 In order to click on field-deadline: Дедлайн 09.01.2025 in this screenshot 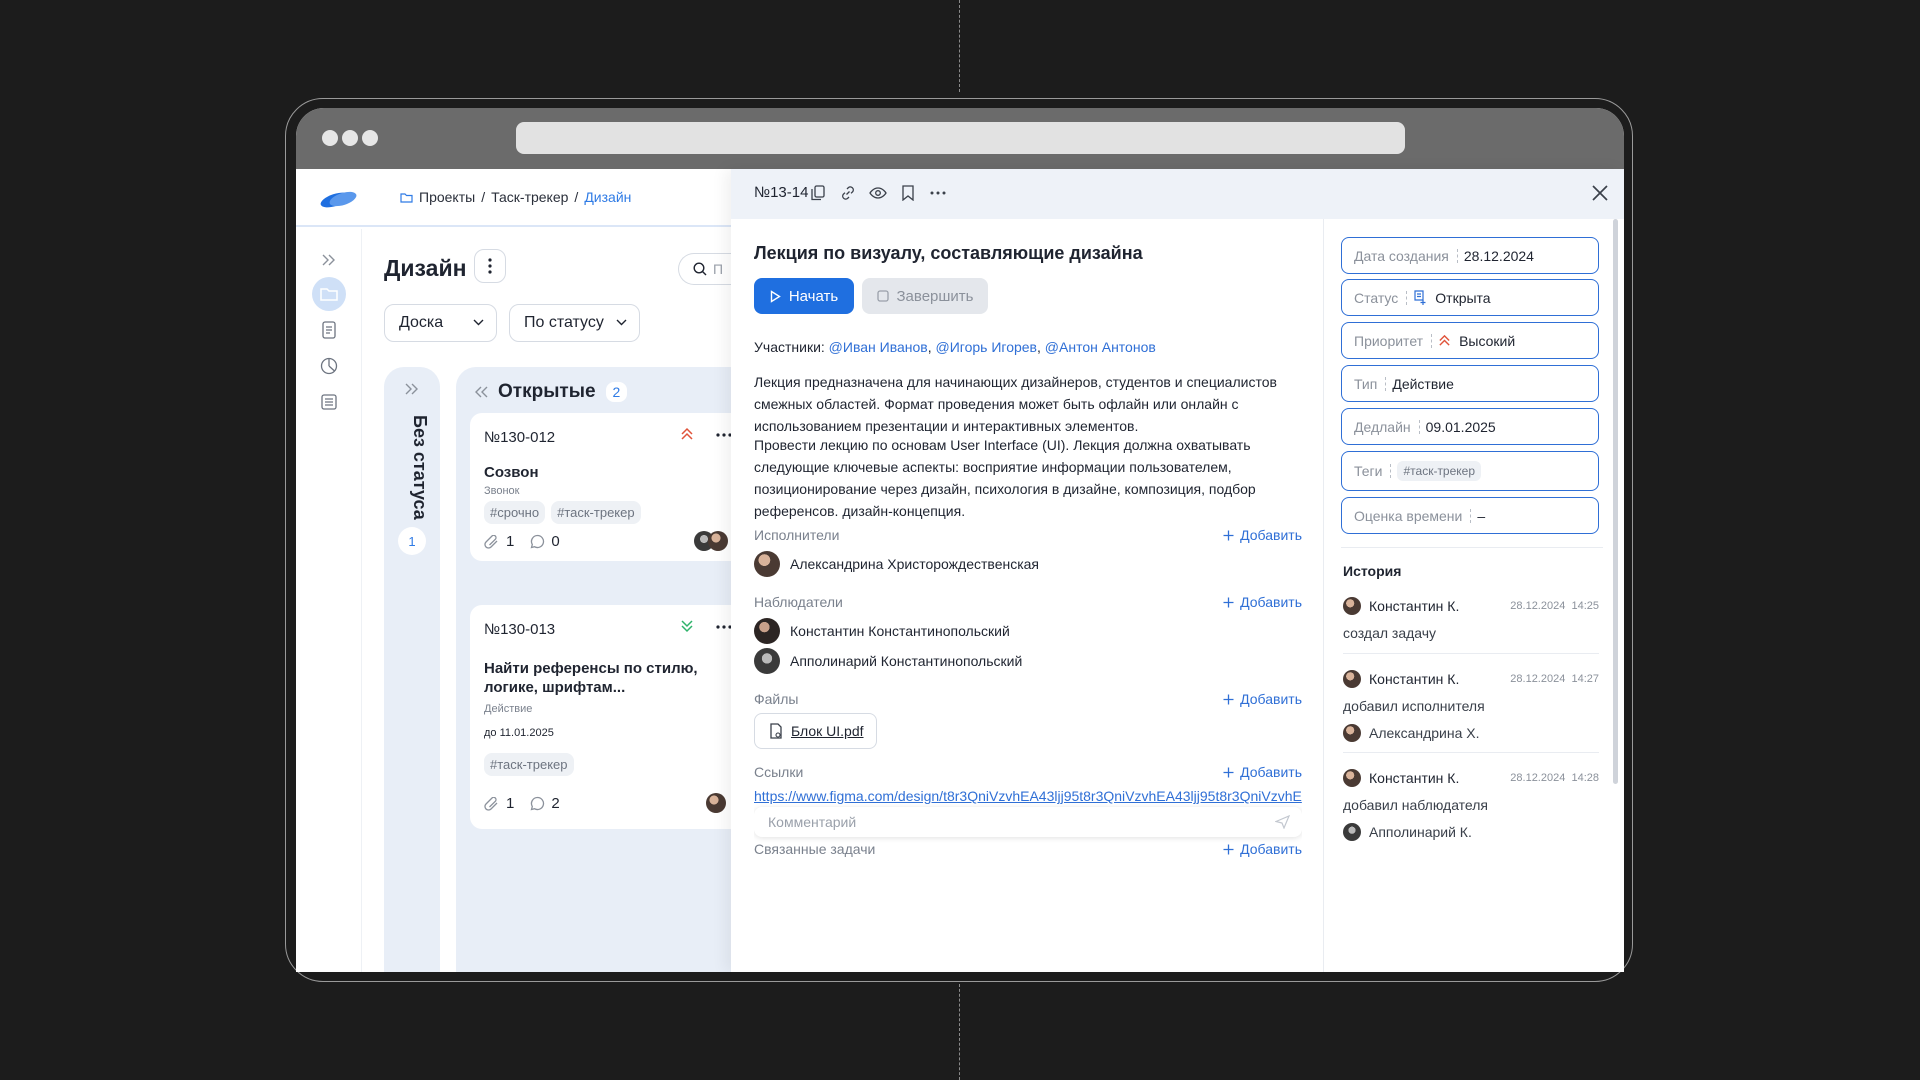, I will do `click(1470, 426)`.